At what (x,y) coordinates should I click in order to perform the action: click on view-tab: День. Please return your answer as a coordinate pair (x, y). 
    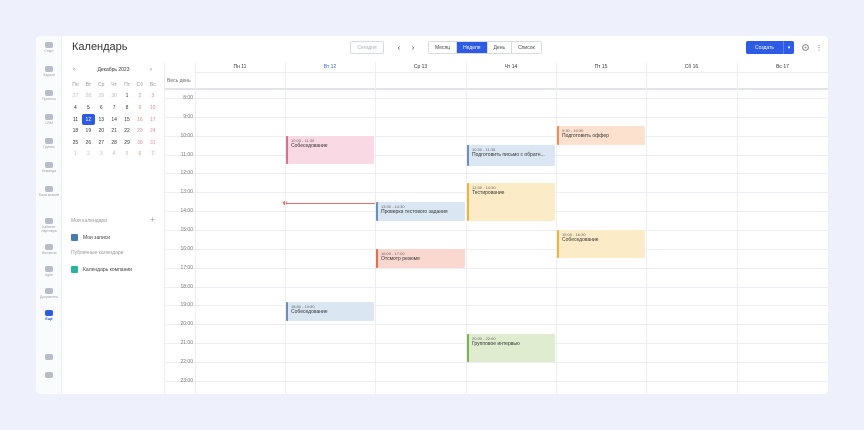
    Looking at the image, I should click on (500, 47).